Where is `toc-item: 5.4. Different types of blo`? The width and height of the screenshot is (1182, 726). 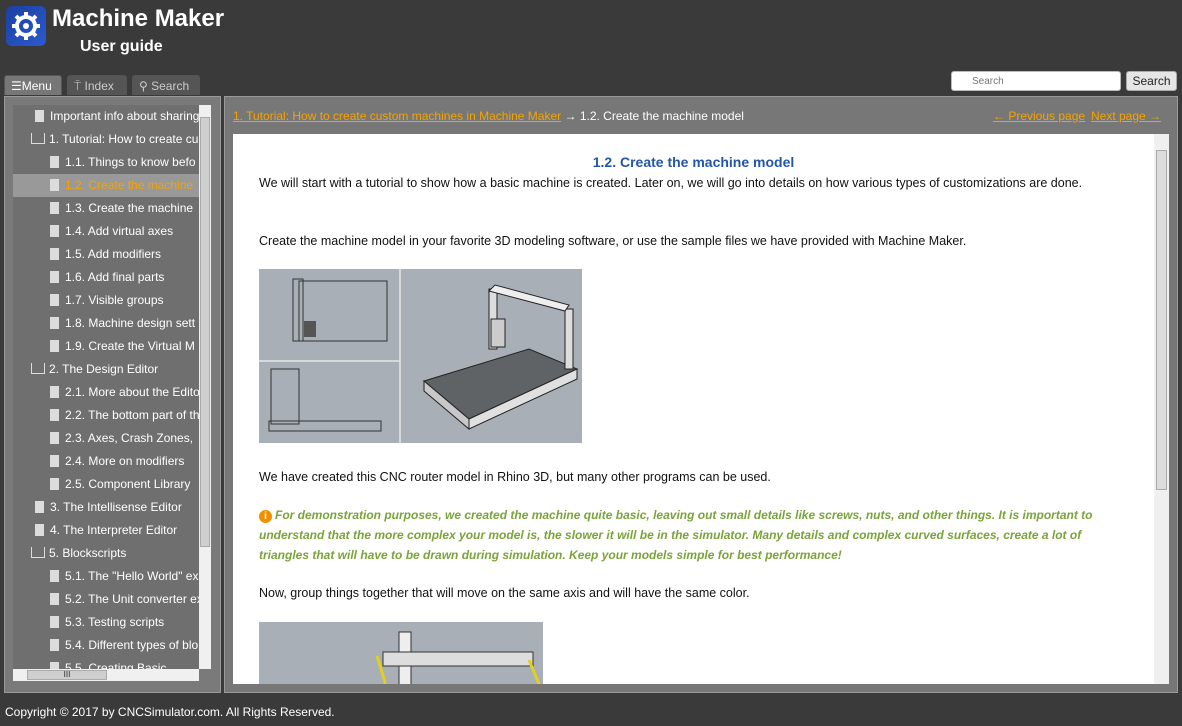
toc-item: 5.4. Different types of blo is located at coordinates (106, 645).